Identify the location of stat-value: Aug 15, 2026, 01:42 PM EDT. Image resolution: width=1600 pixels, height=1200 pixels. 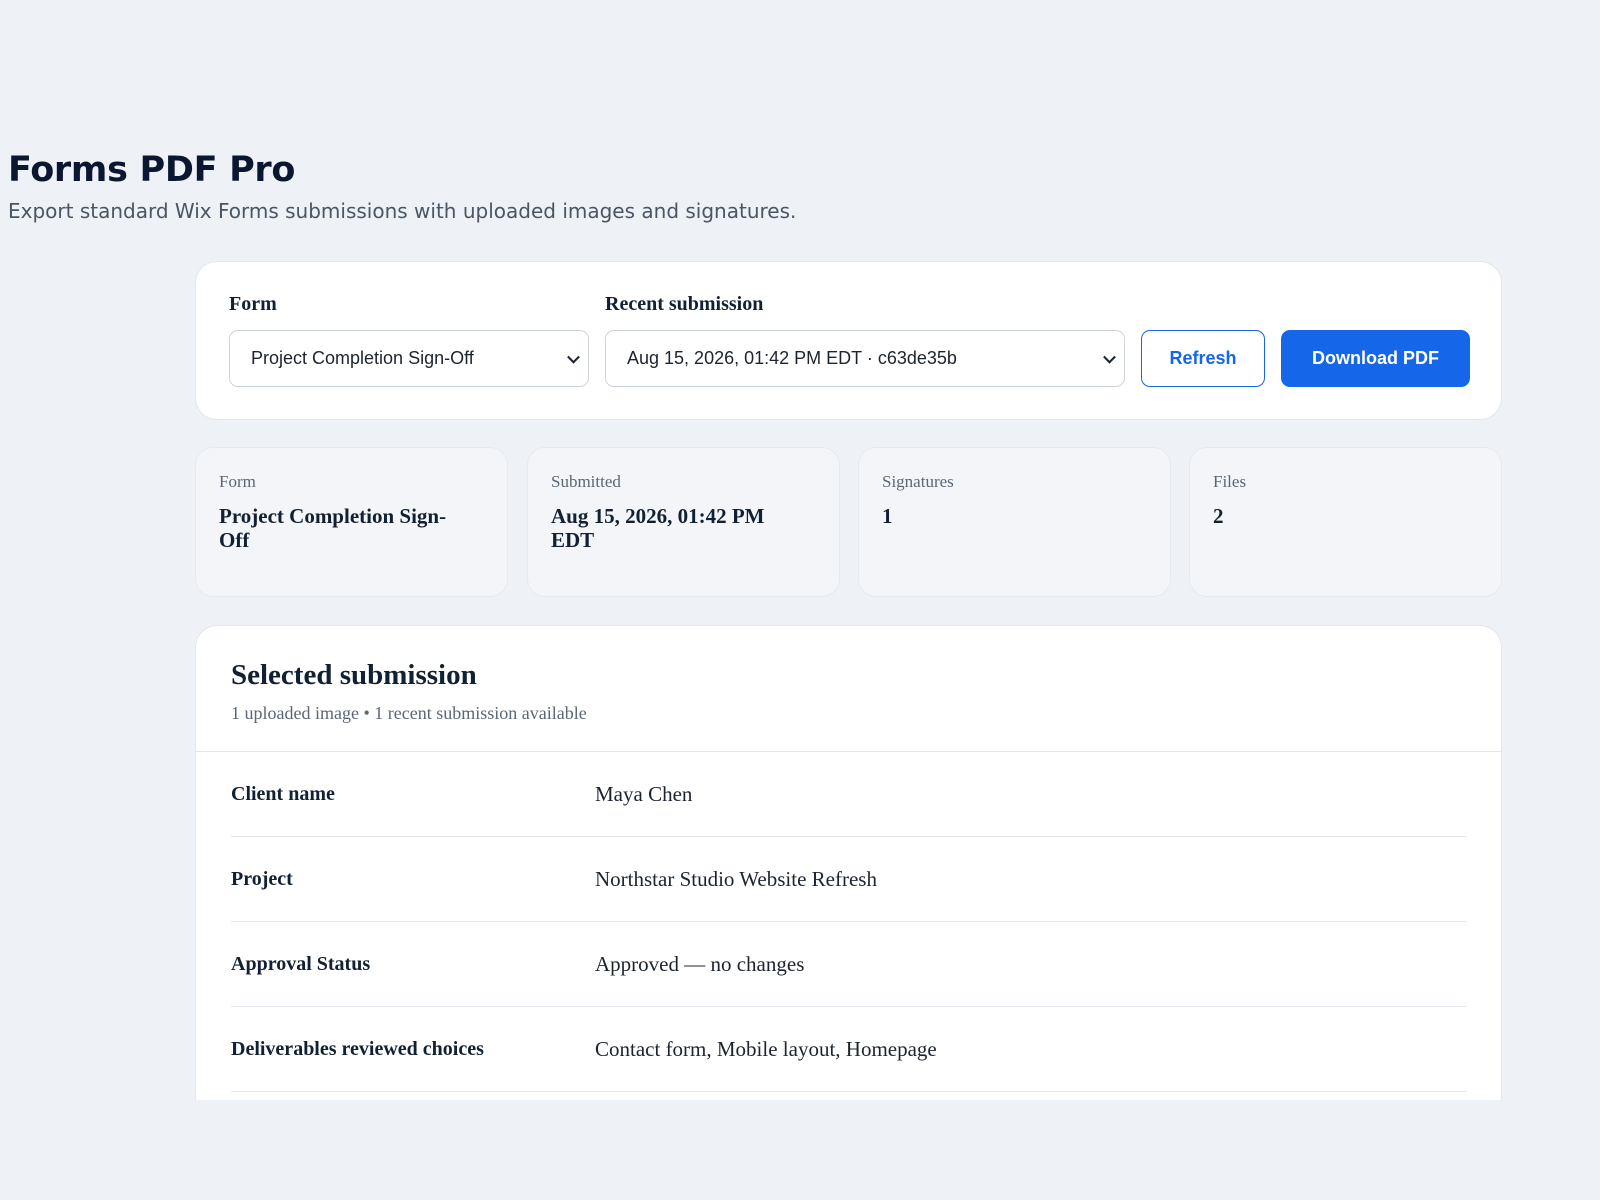
(658, 528).